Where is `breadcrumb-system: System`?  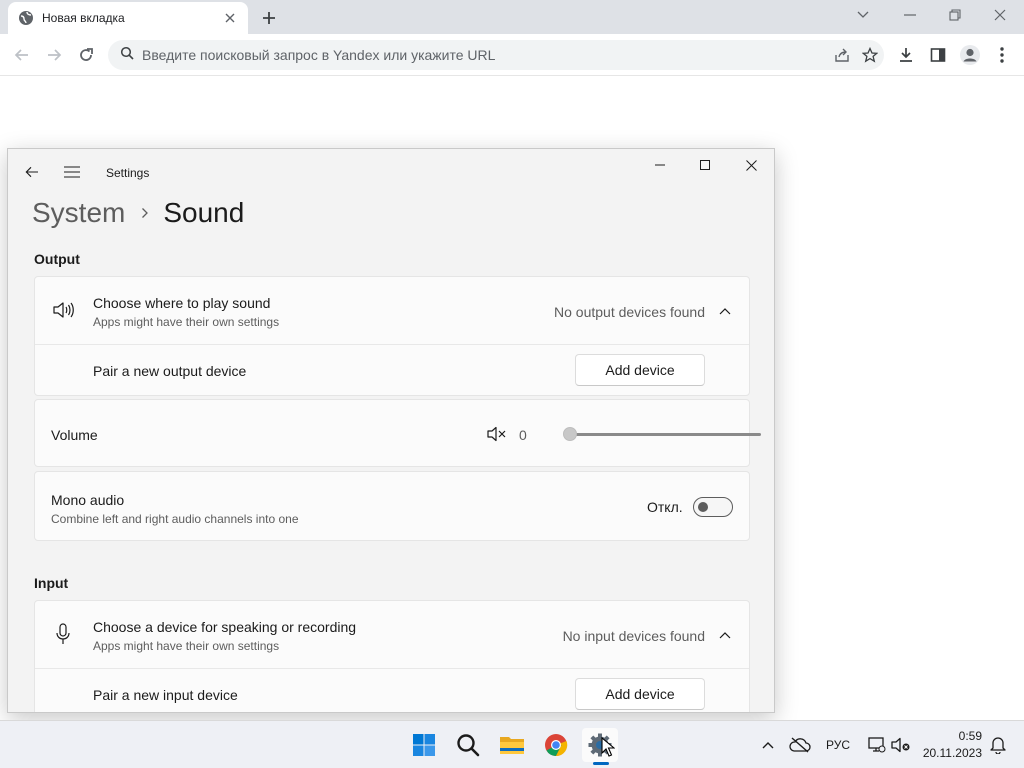 breadcrumb-system: System is located at coordinates (78, 213).